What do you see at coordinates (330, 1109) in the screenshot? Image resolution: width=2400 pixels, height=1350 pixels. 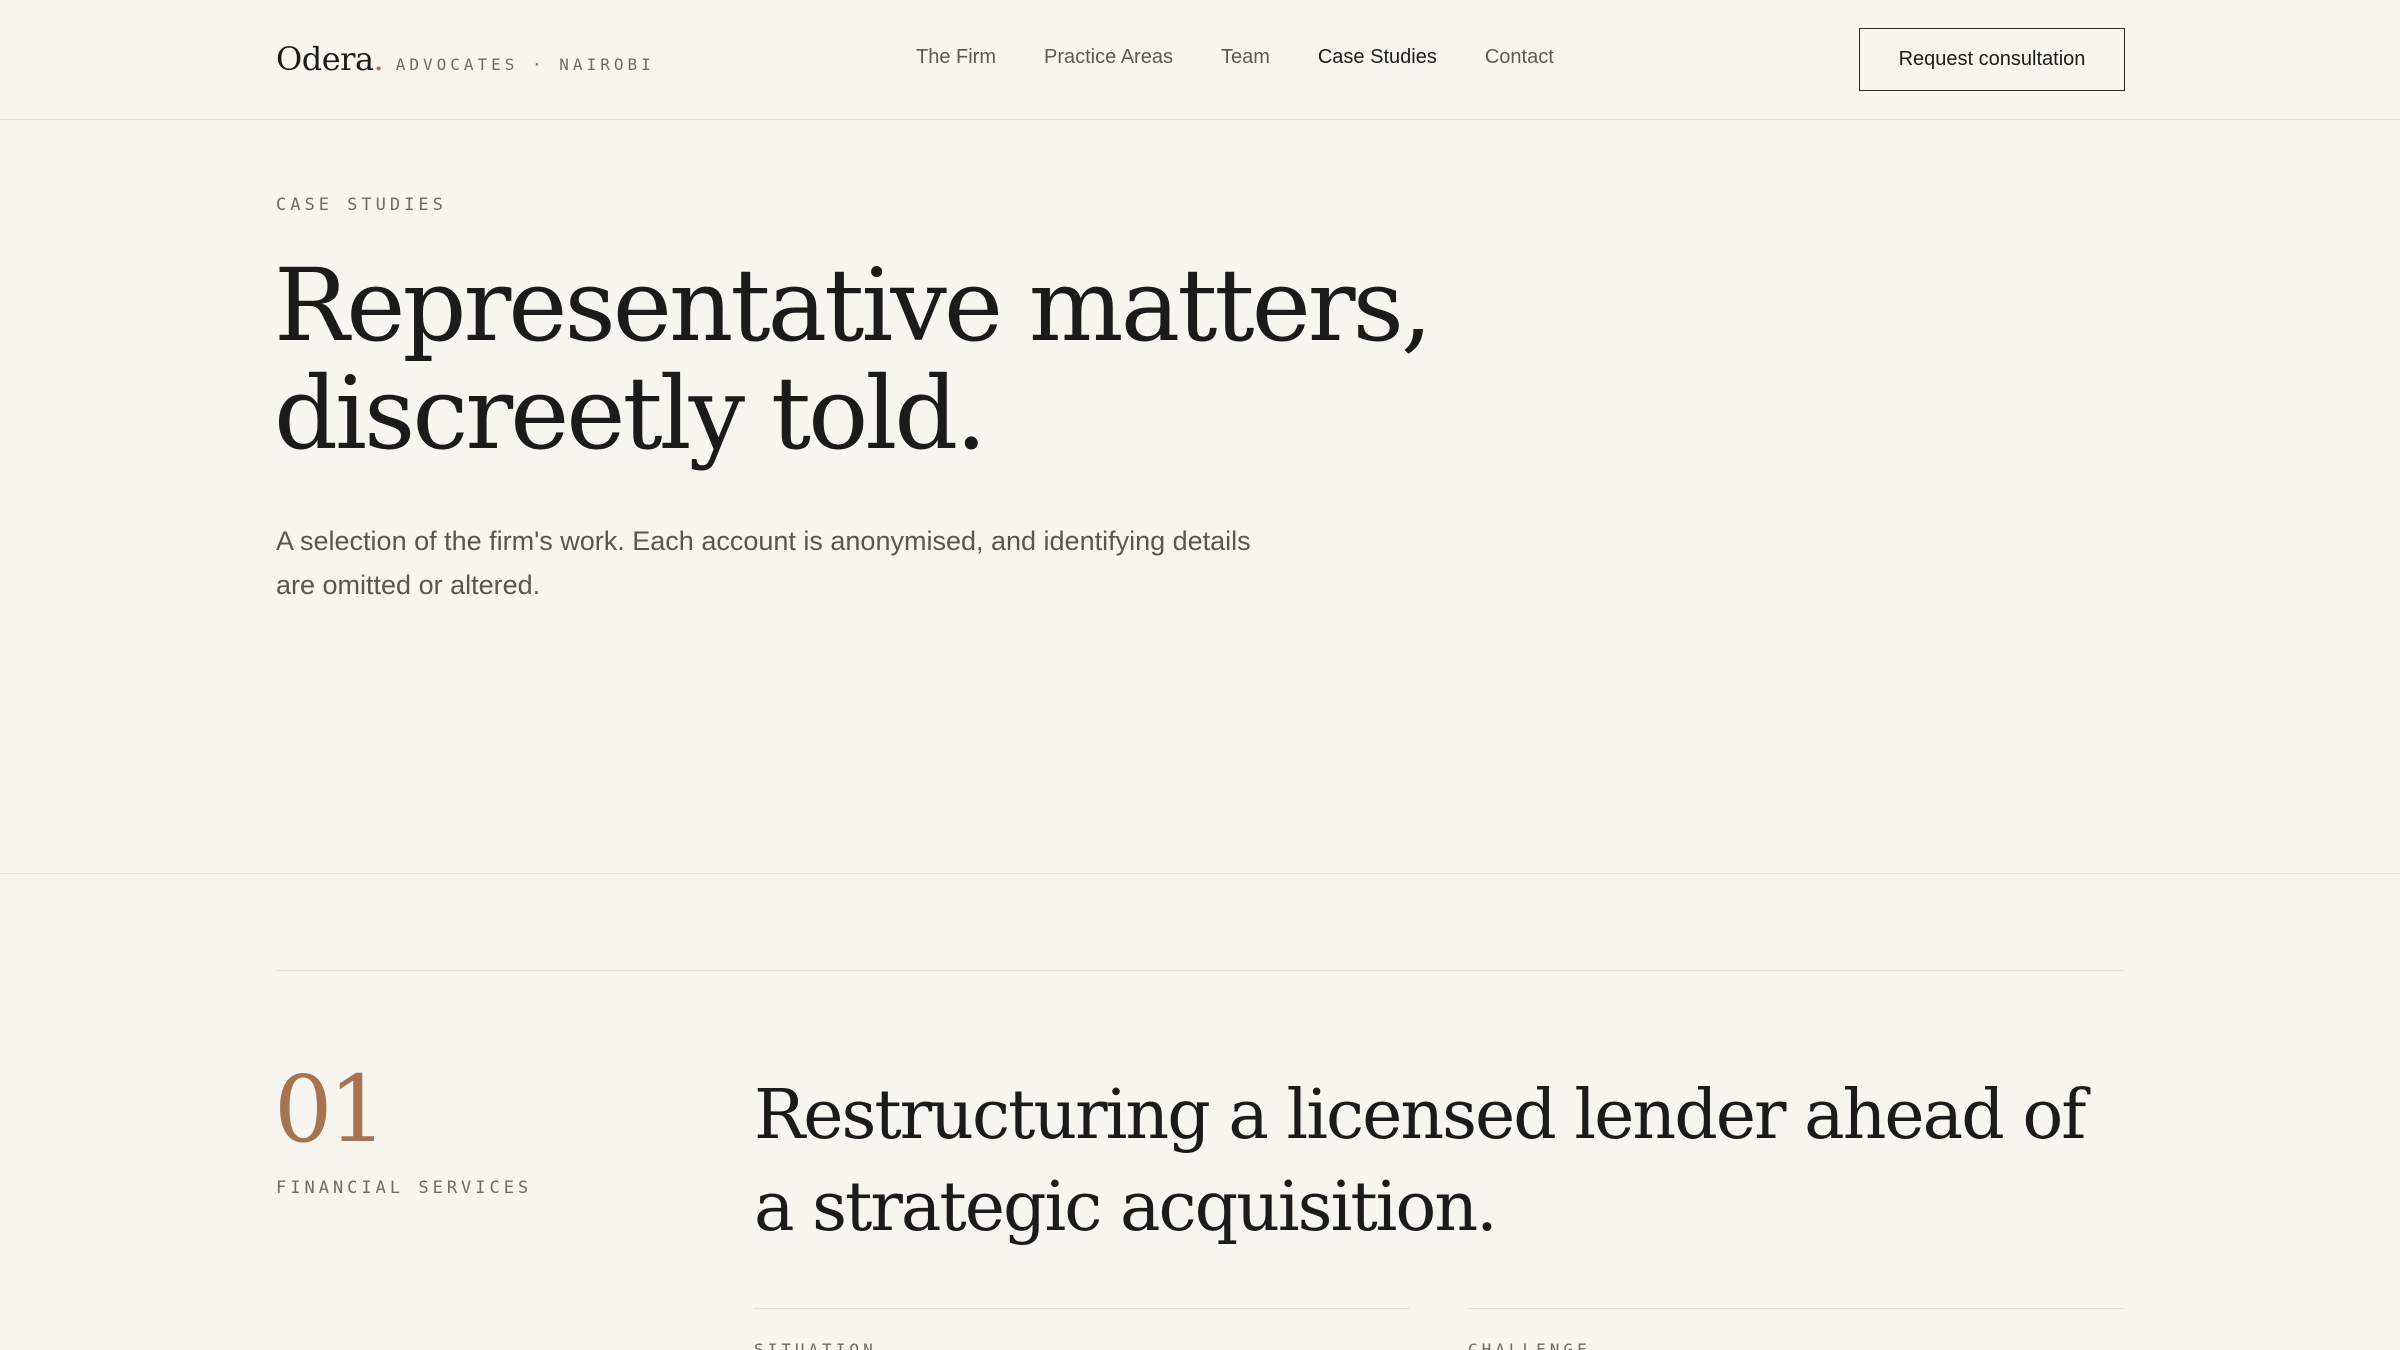 I see `case-number: 01` at bounding box center [330, 1109].